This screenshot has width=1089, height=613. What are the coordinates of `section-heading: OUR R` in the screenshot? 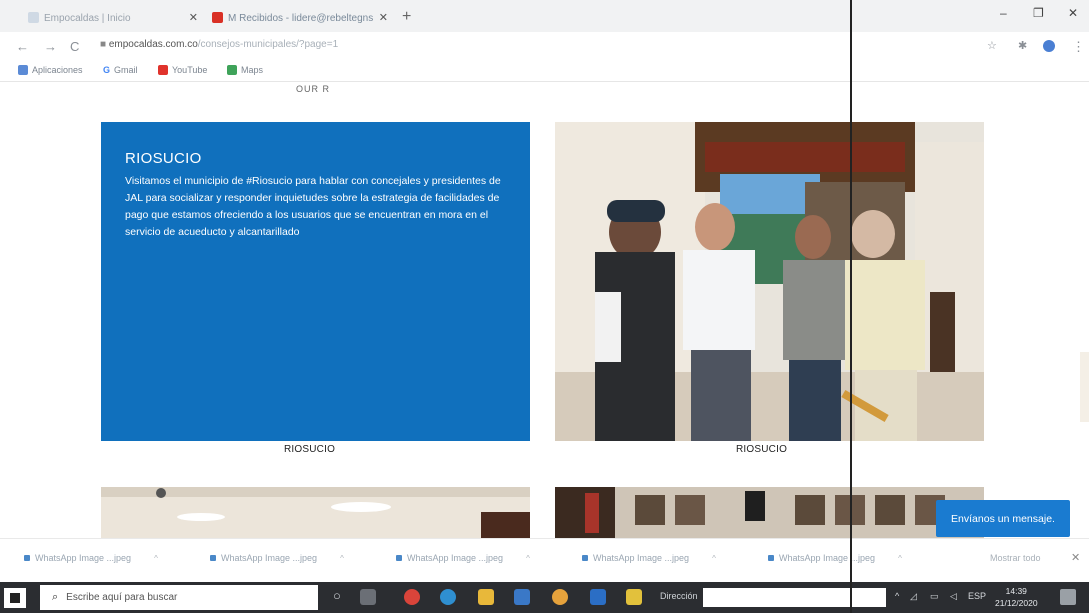 It's located at (313, 89).